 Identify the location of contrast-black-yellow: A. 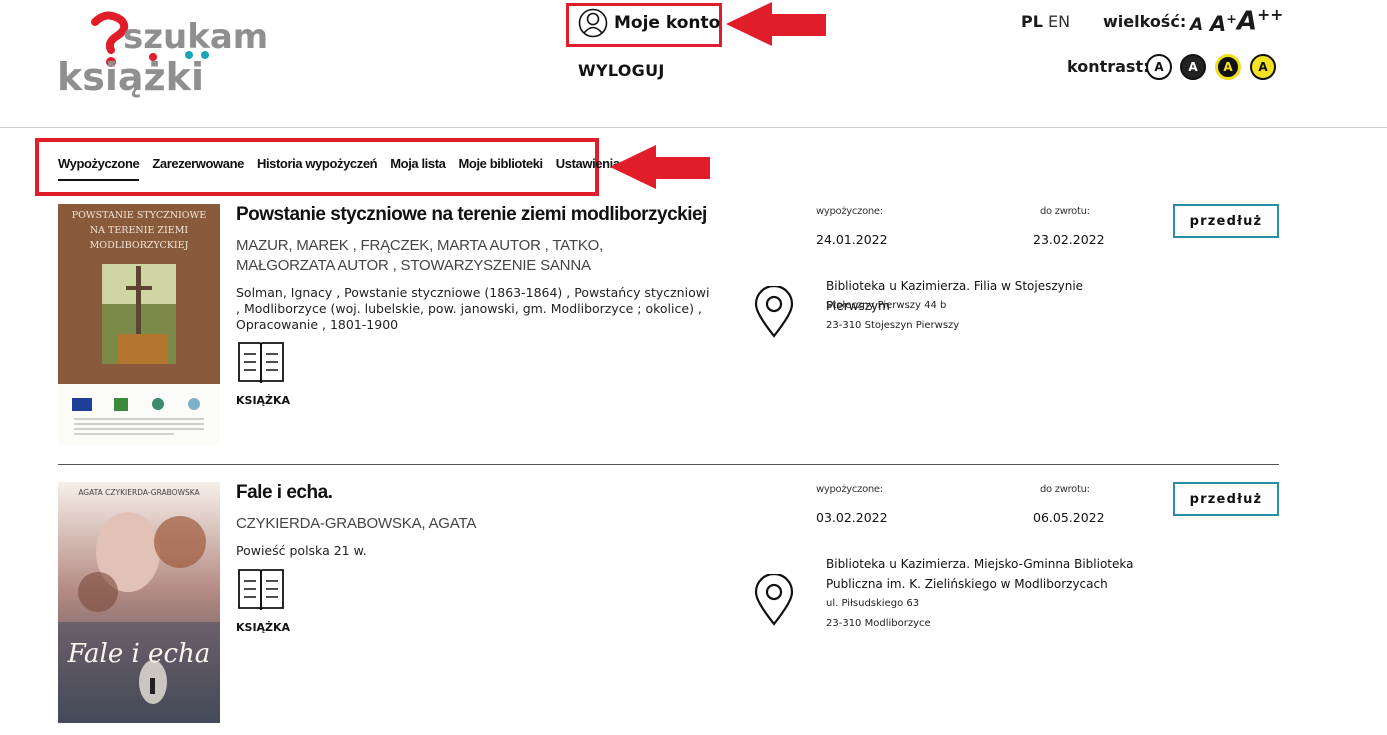
(1228, 67).